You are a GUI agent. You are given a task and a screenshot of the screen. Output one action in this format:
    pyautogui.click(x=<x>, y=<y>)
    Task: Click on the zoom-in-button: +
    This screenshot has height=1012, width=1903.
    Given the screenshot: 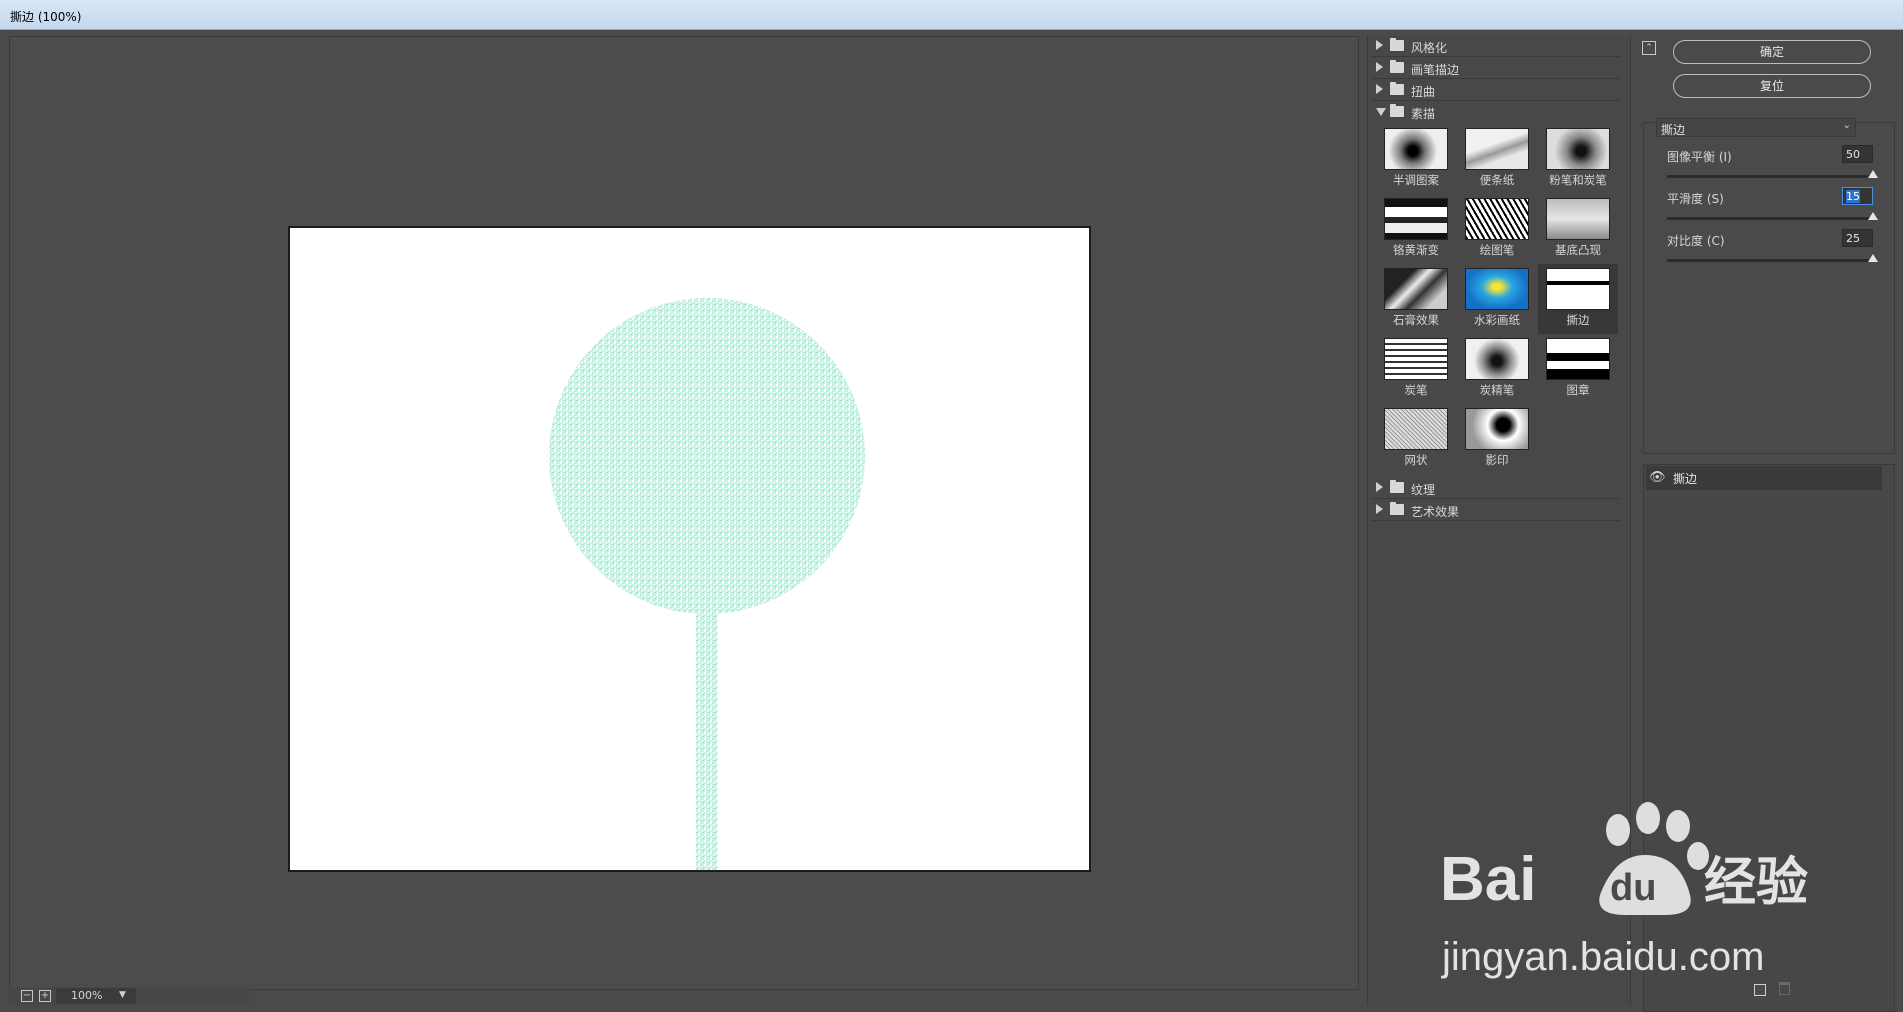 What is the action you would take?
    pyautogui.click(x=45, y=996)
    